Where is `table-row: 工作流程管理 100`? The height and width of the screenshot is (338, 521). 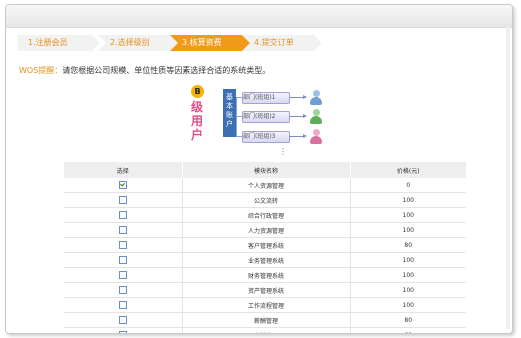 table-row: 工作流程管理 100 is located at coordinates (265, 305).